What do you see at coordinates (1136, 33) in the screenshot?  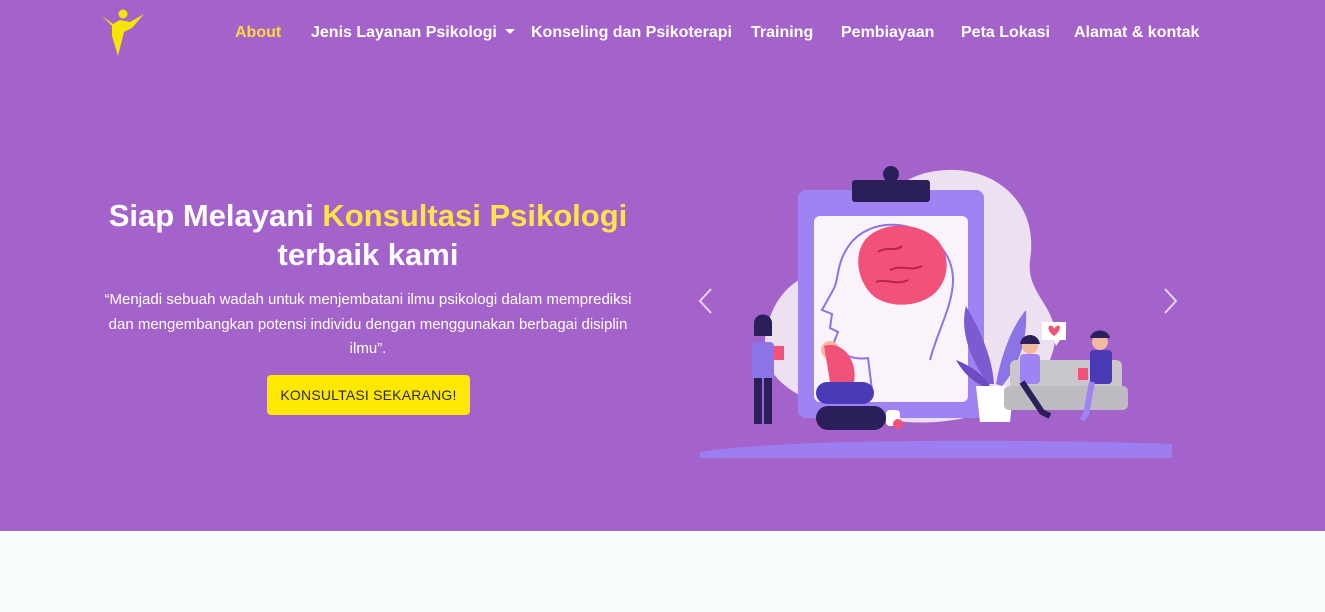 I see `nav-alamat-kontak: Alamat & kontak` at bounding box center [1136, 33].